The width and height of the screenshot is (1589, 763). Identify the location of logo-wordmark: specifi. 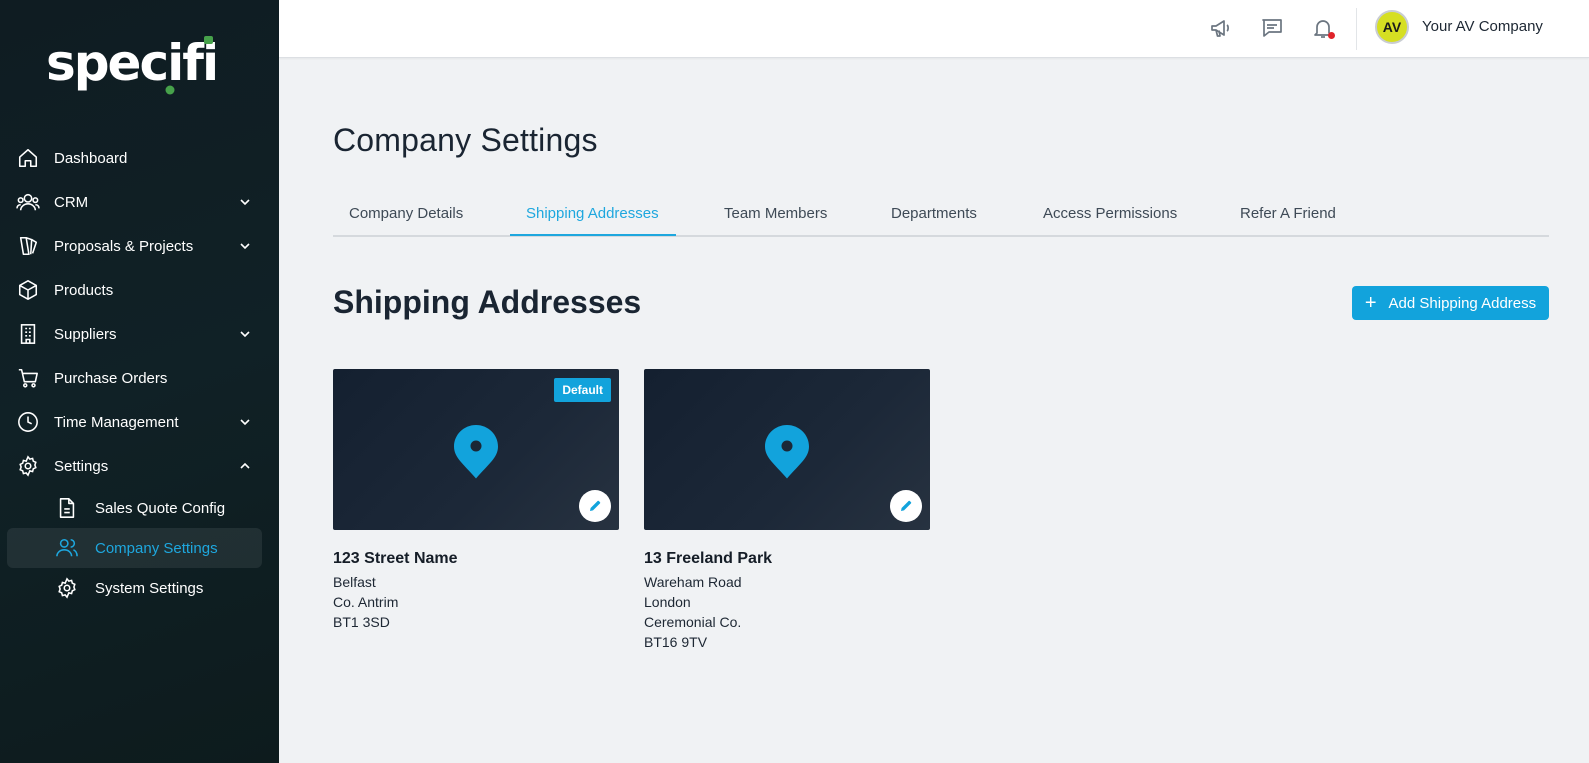
(131, 64).